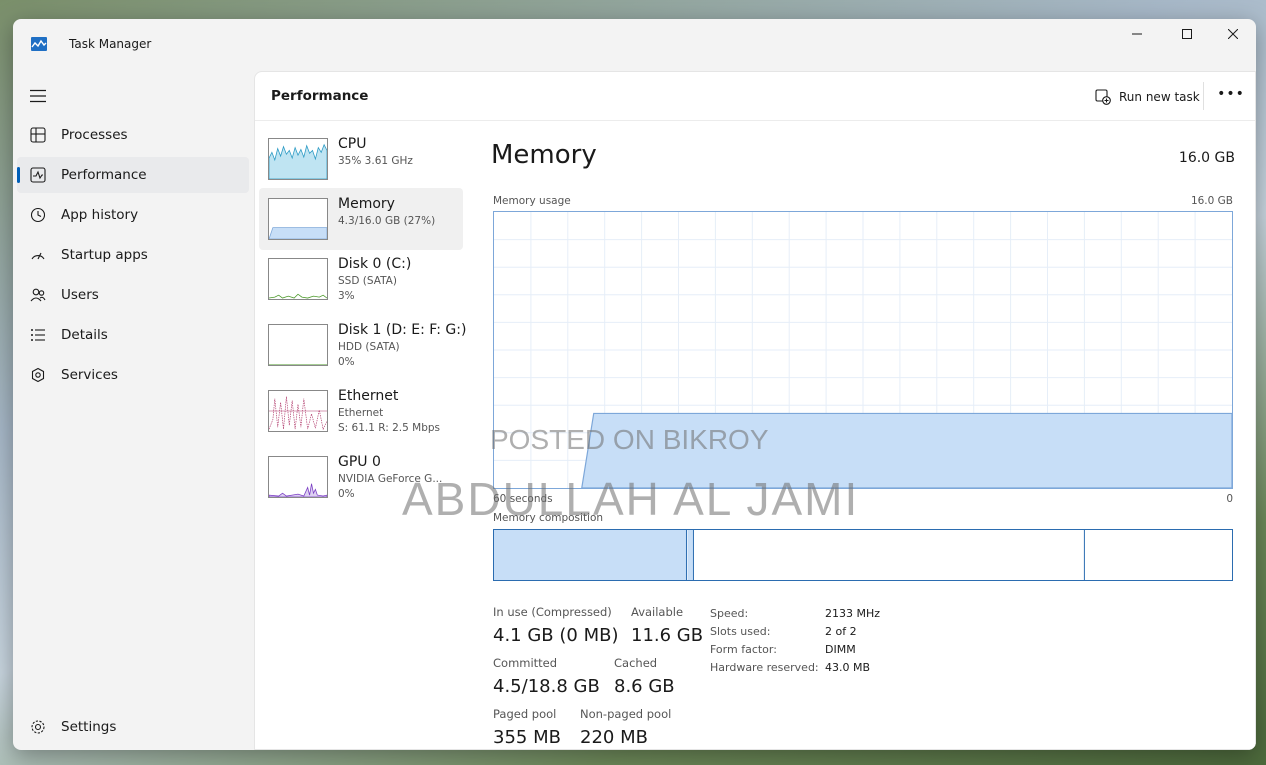 The image size is (1266, 765). I want to click on perf-item-disk-0: Disk 0 (C:) SSD (SATA) 3%, so click(361, 279).